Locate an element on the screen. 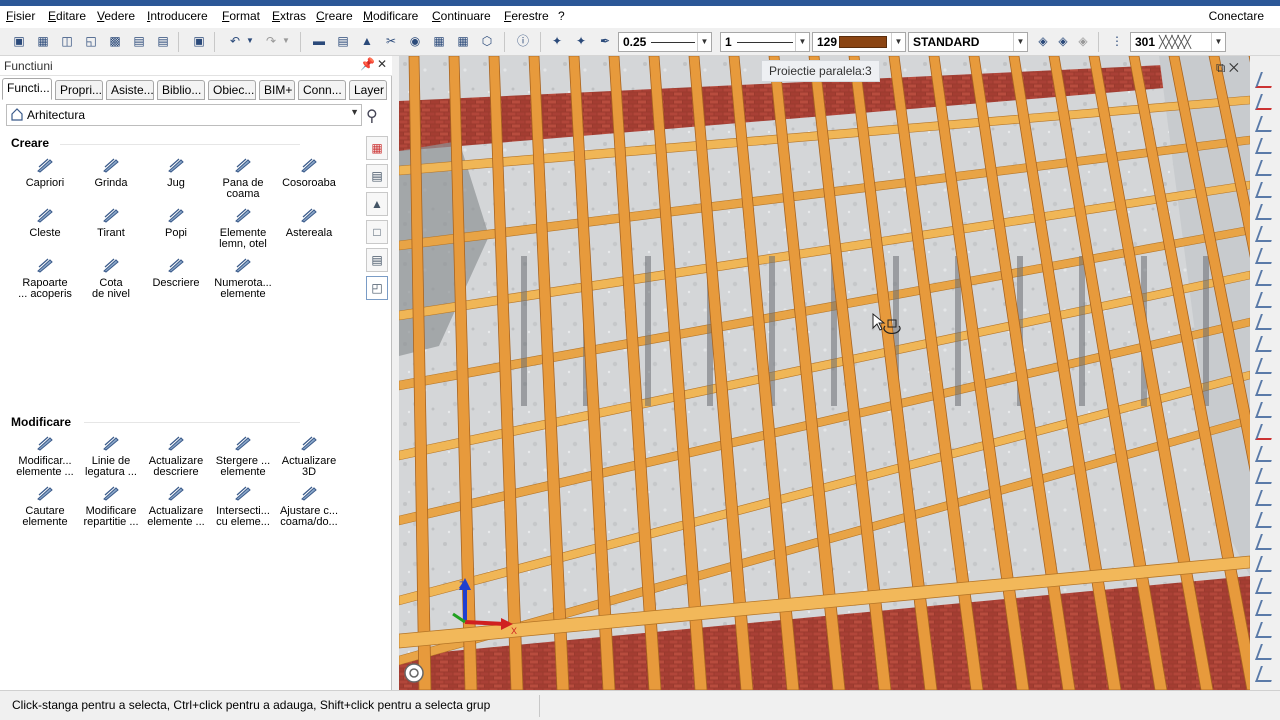  function-beam: Grinda is located at coordinates (111, 172).